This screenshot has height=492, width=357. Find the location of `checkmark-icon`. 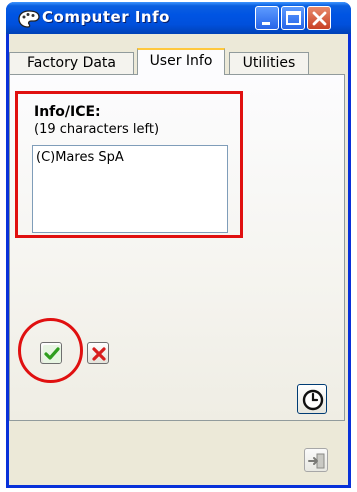

checkmark-icon is located at coordinates (52, 354).